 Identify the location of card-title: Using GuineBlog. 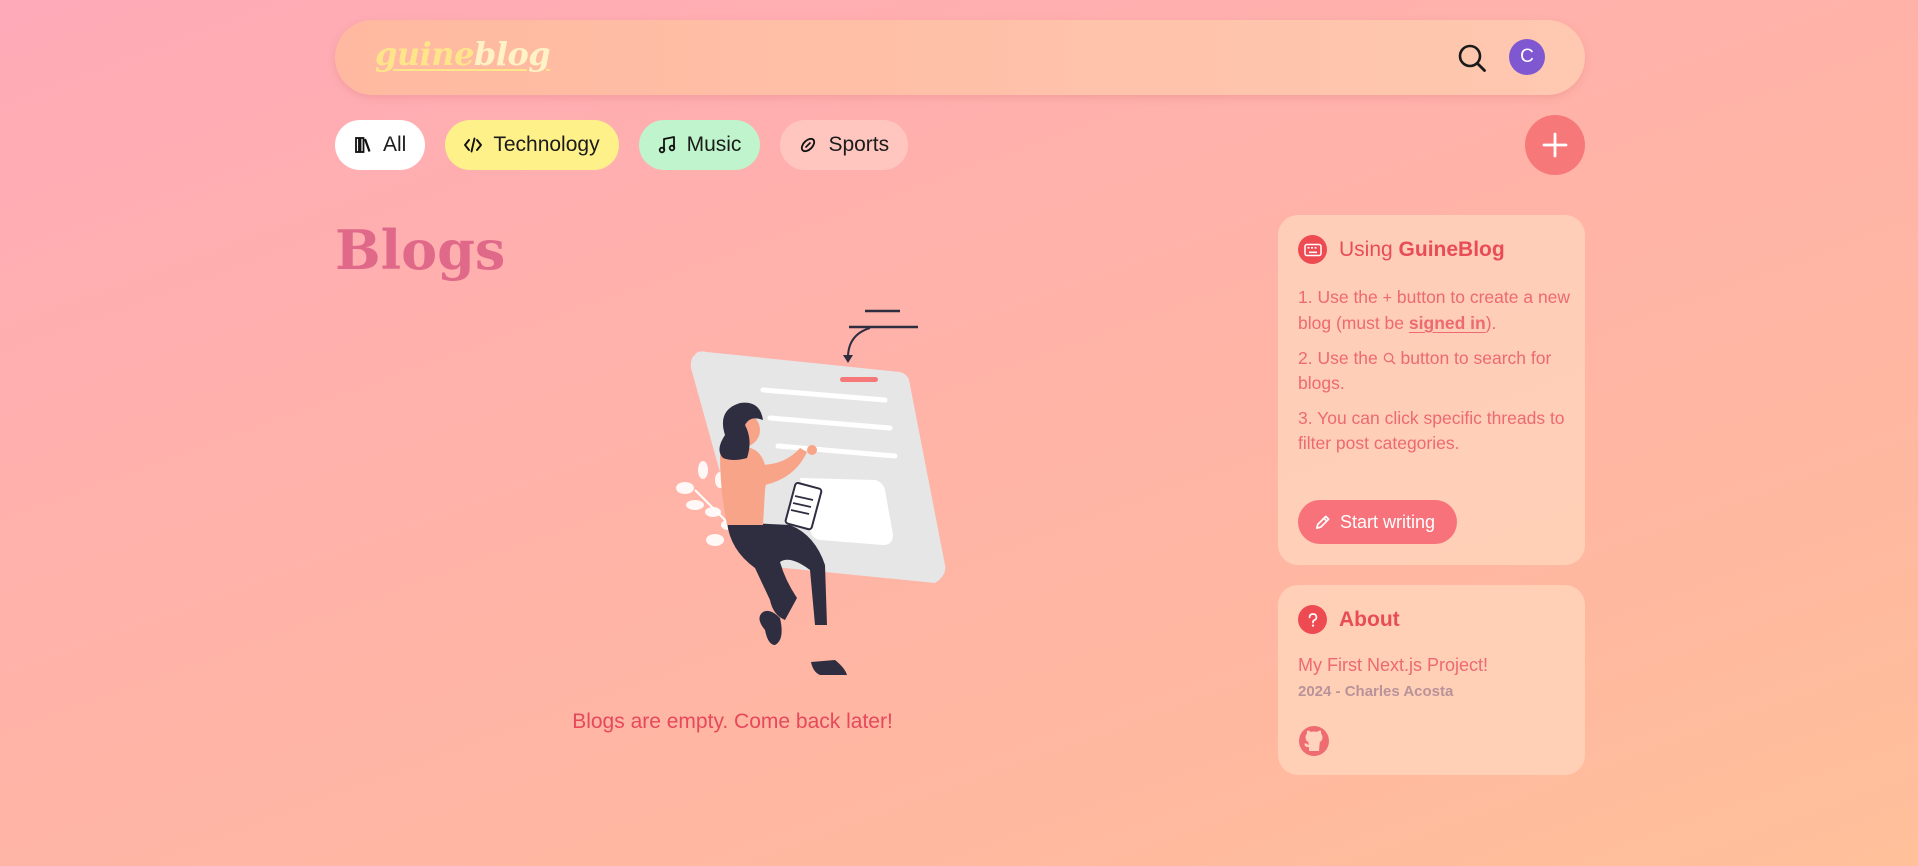
(1422, 250).